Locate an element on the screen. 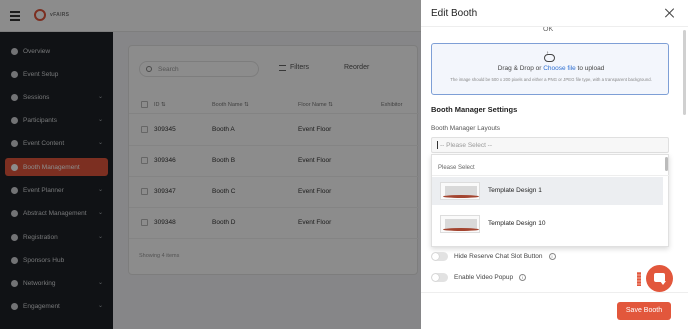 The image size is (688, 329). drag-handle-icon is located at coordinates (639, 279).